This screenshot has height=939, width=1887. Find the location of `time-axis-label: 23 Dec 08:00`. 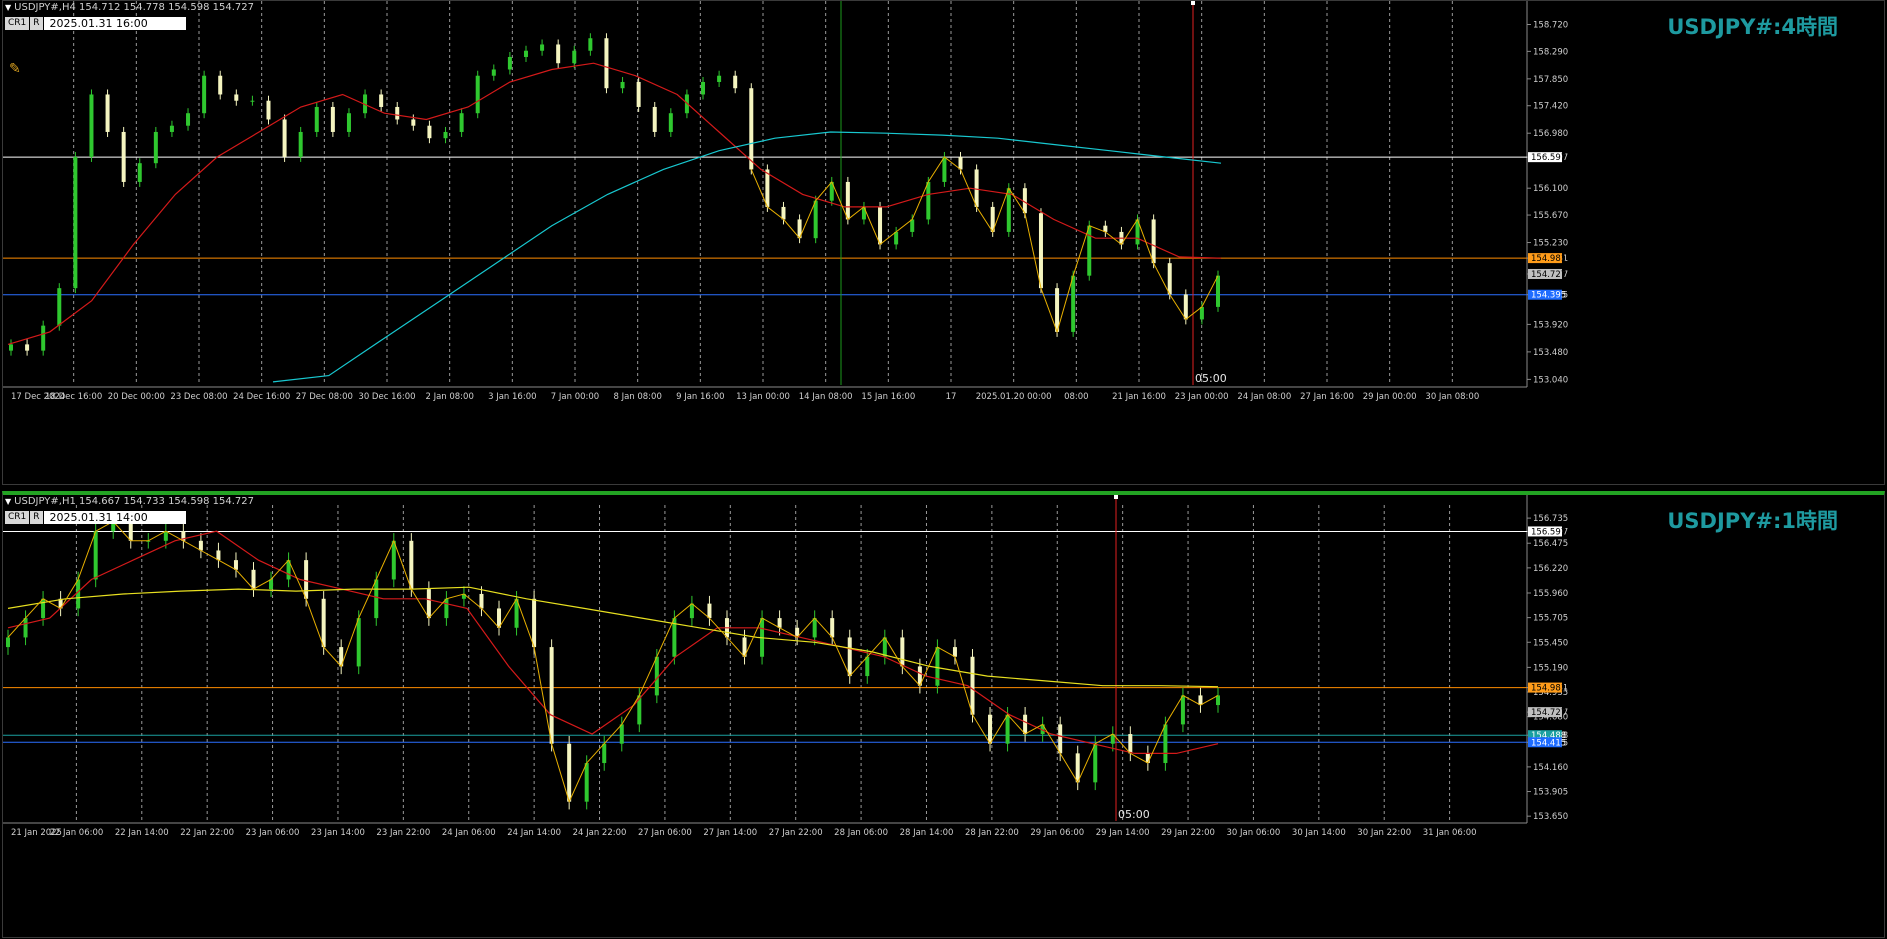

time-axis-label: 23 Dec 08:00 is located at coordinates (198, 397).